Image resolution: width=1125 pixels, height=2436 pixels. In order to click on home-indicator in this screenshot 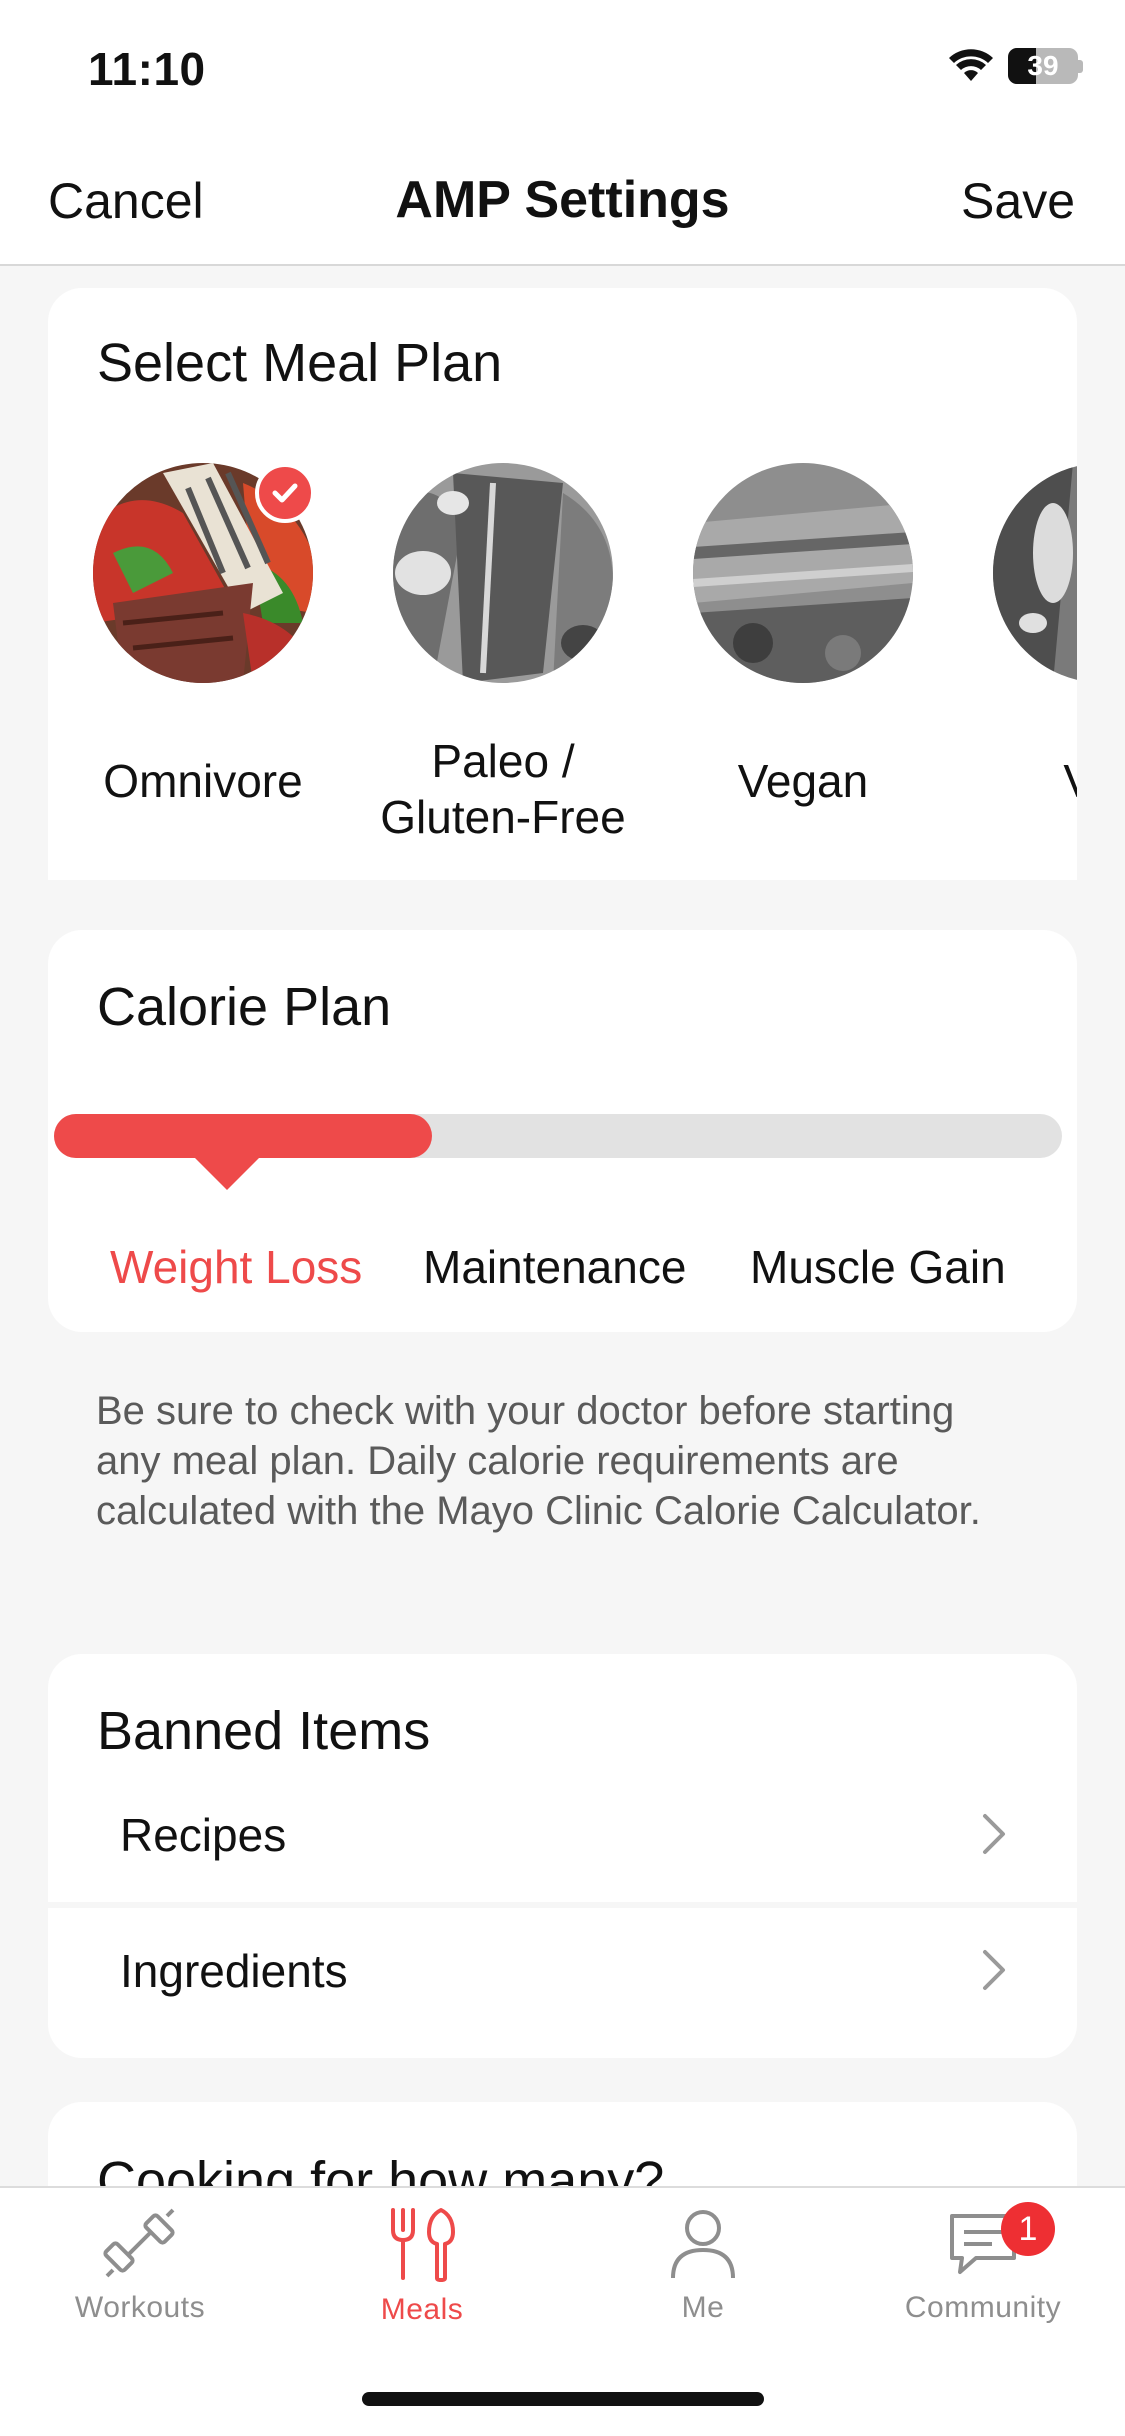, I will do `click(563, 2399)`.